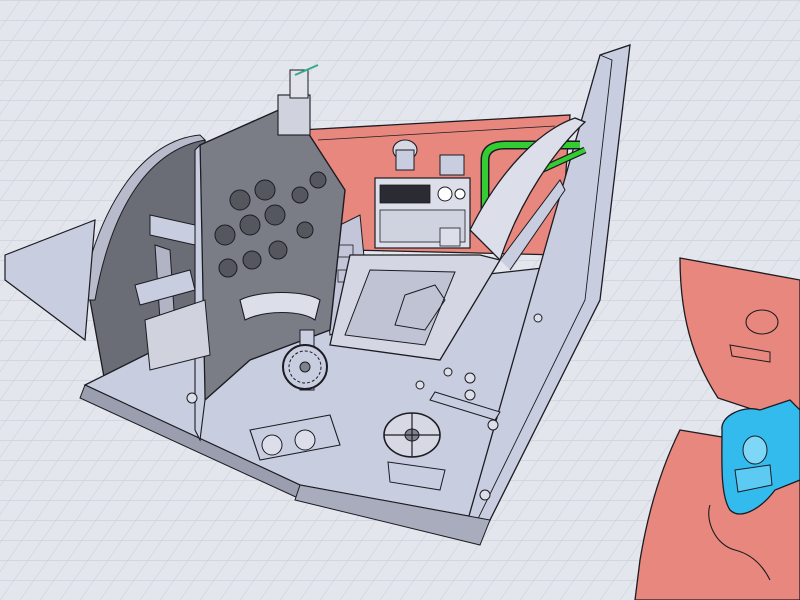  What do you see at coordinates (422, 213) in the screenshot?
I see `radio-stack` at bounding box center [422, 213].